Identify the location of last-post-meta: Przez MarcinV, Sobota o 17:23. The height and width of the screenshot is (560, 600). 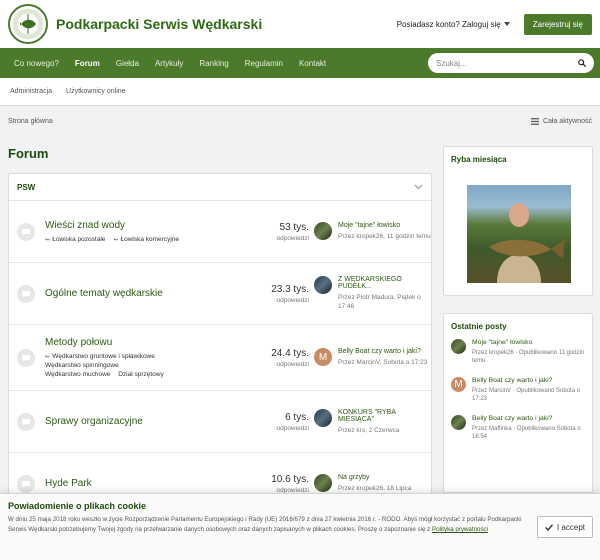
(383, 362).